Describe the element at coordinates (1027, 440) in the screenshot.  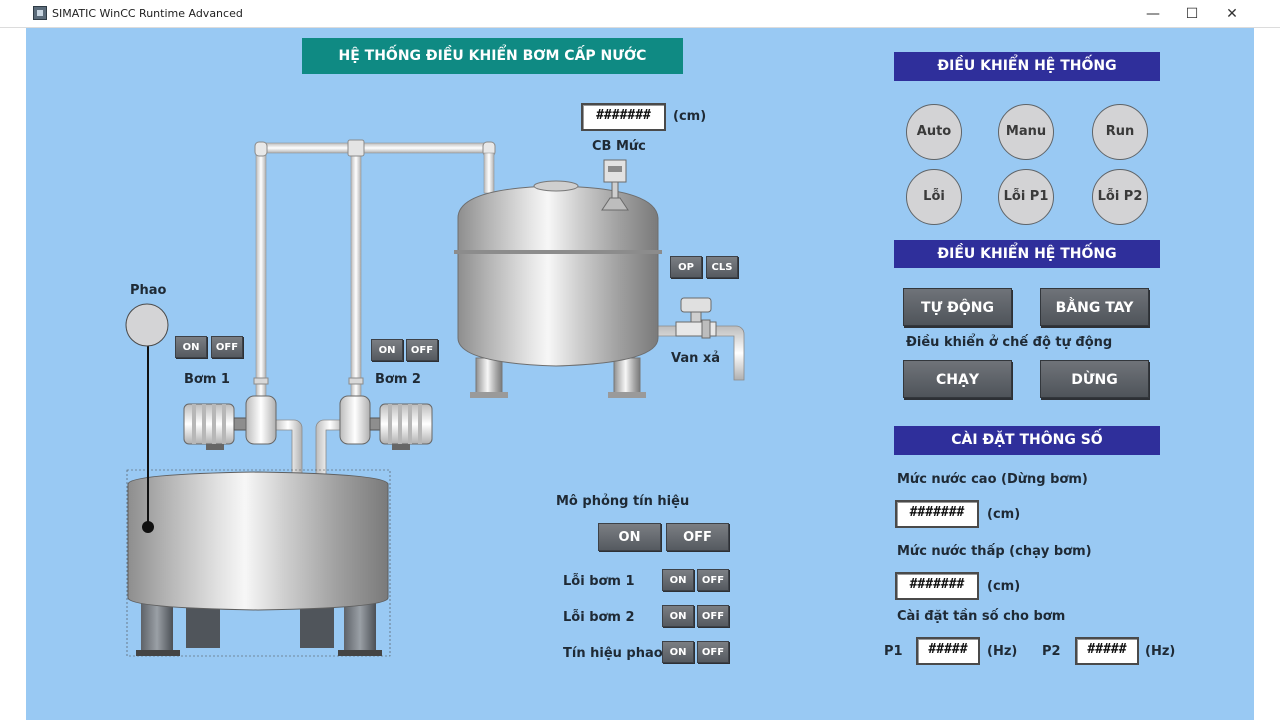
I see `settings-banner: CÀI ĐẶT THÔNG SỐ` at that location.